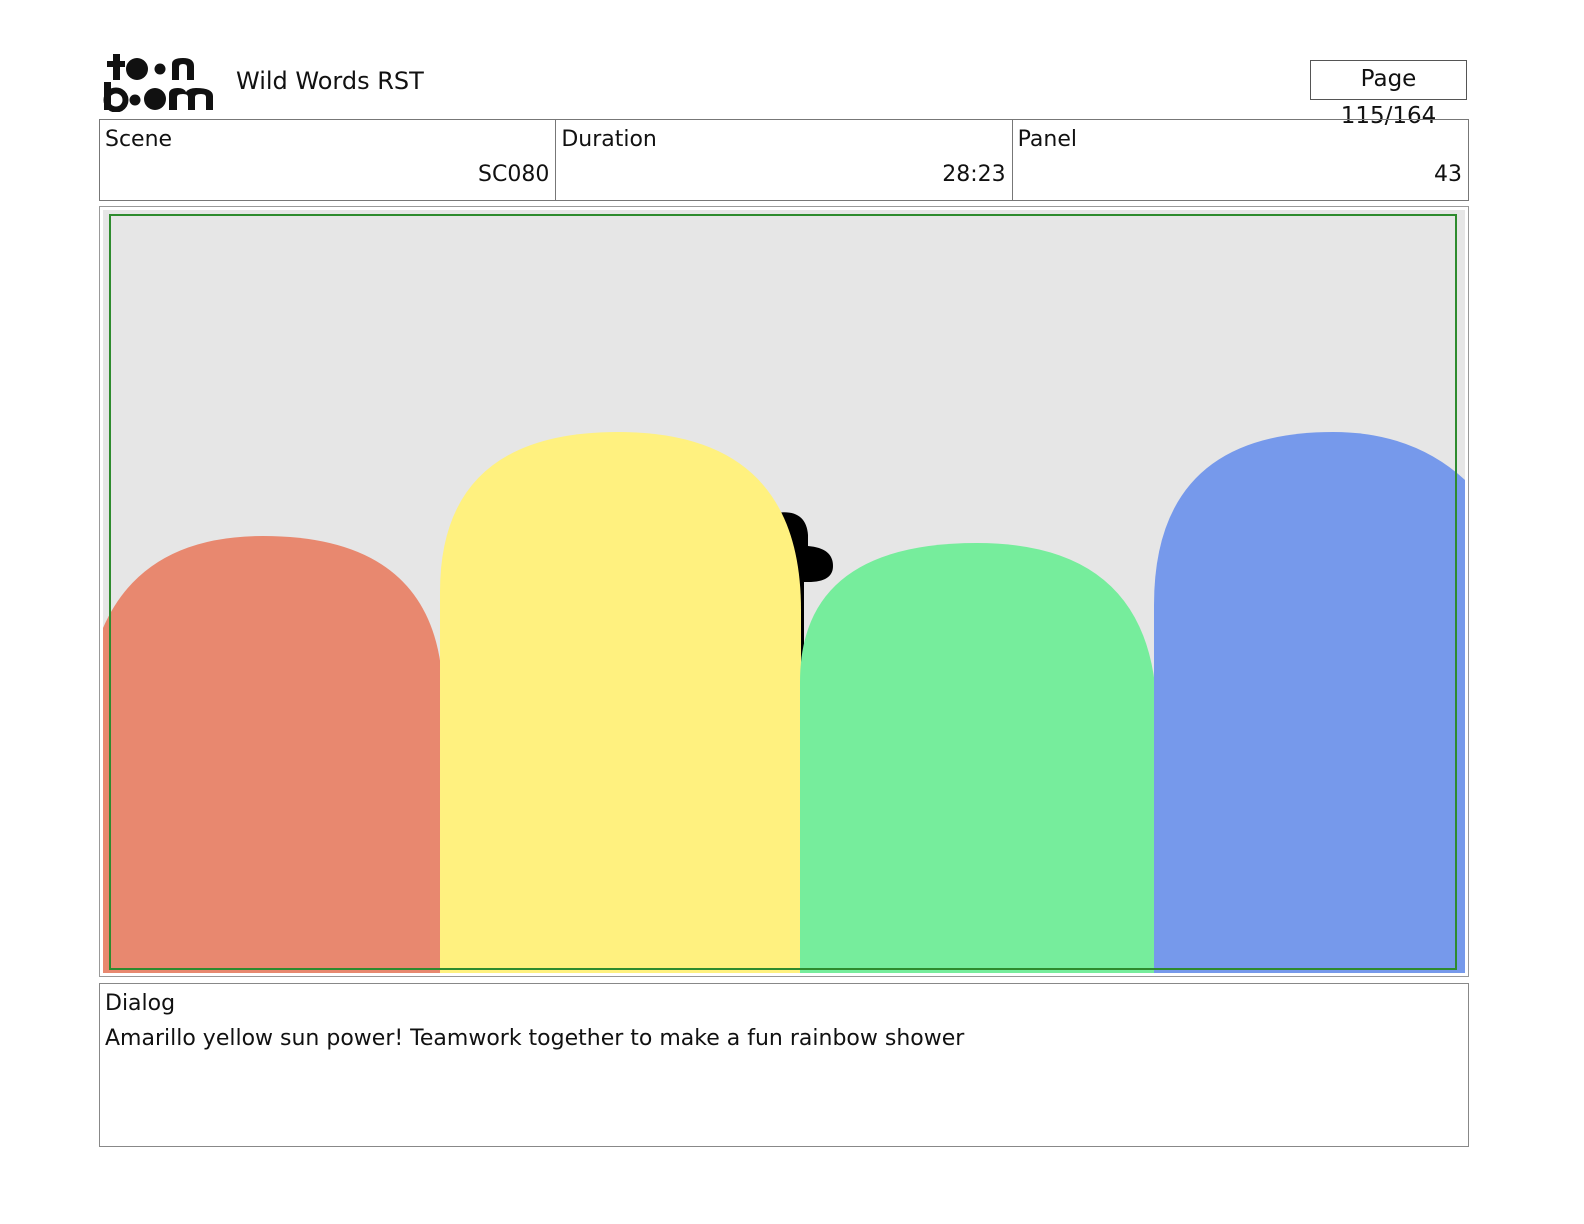 The image size is (1584, 1224). What do you see at coordinates (620, 702) in the screenshot?
I see `yellow-shape` at bounding box center [620, 702].